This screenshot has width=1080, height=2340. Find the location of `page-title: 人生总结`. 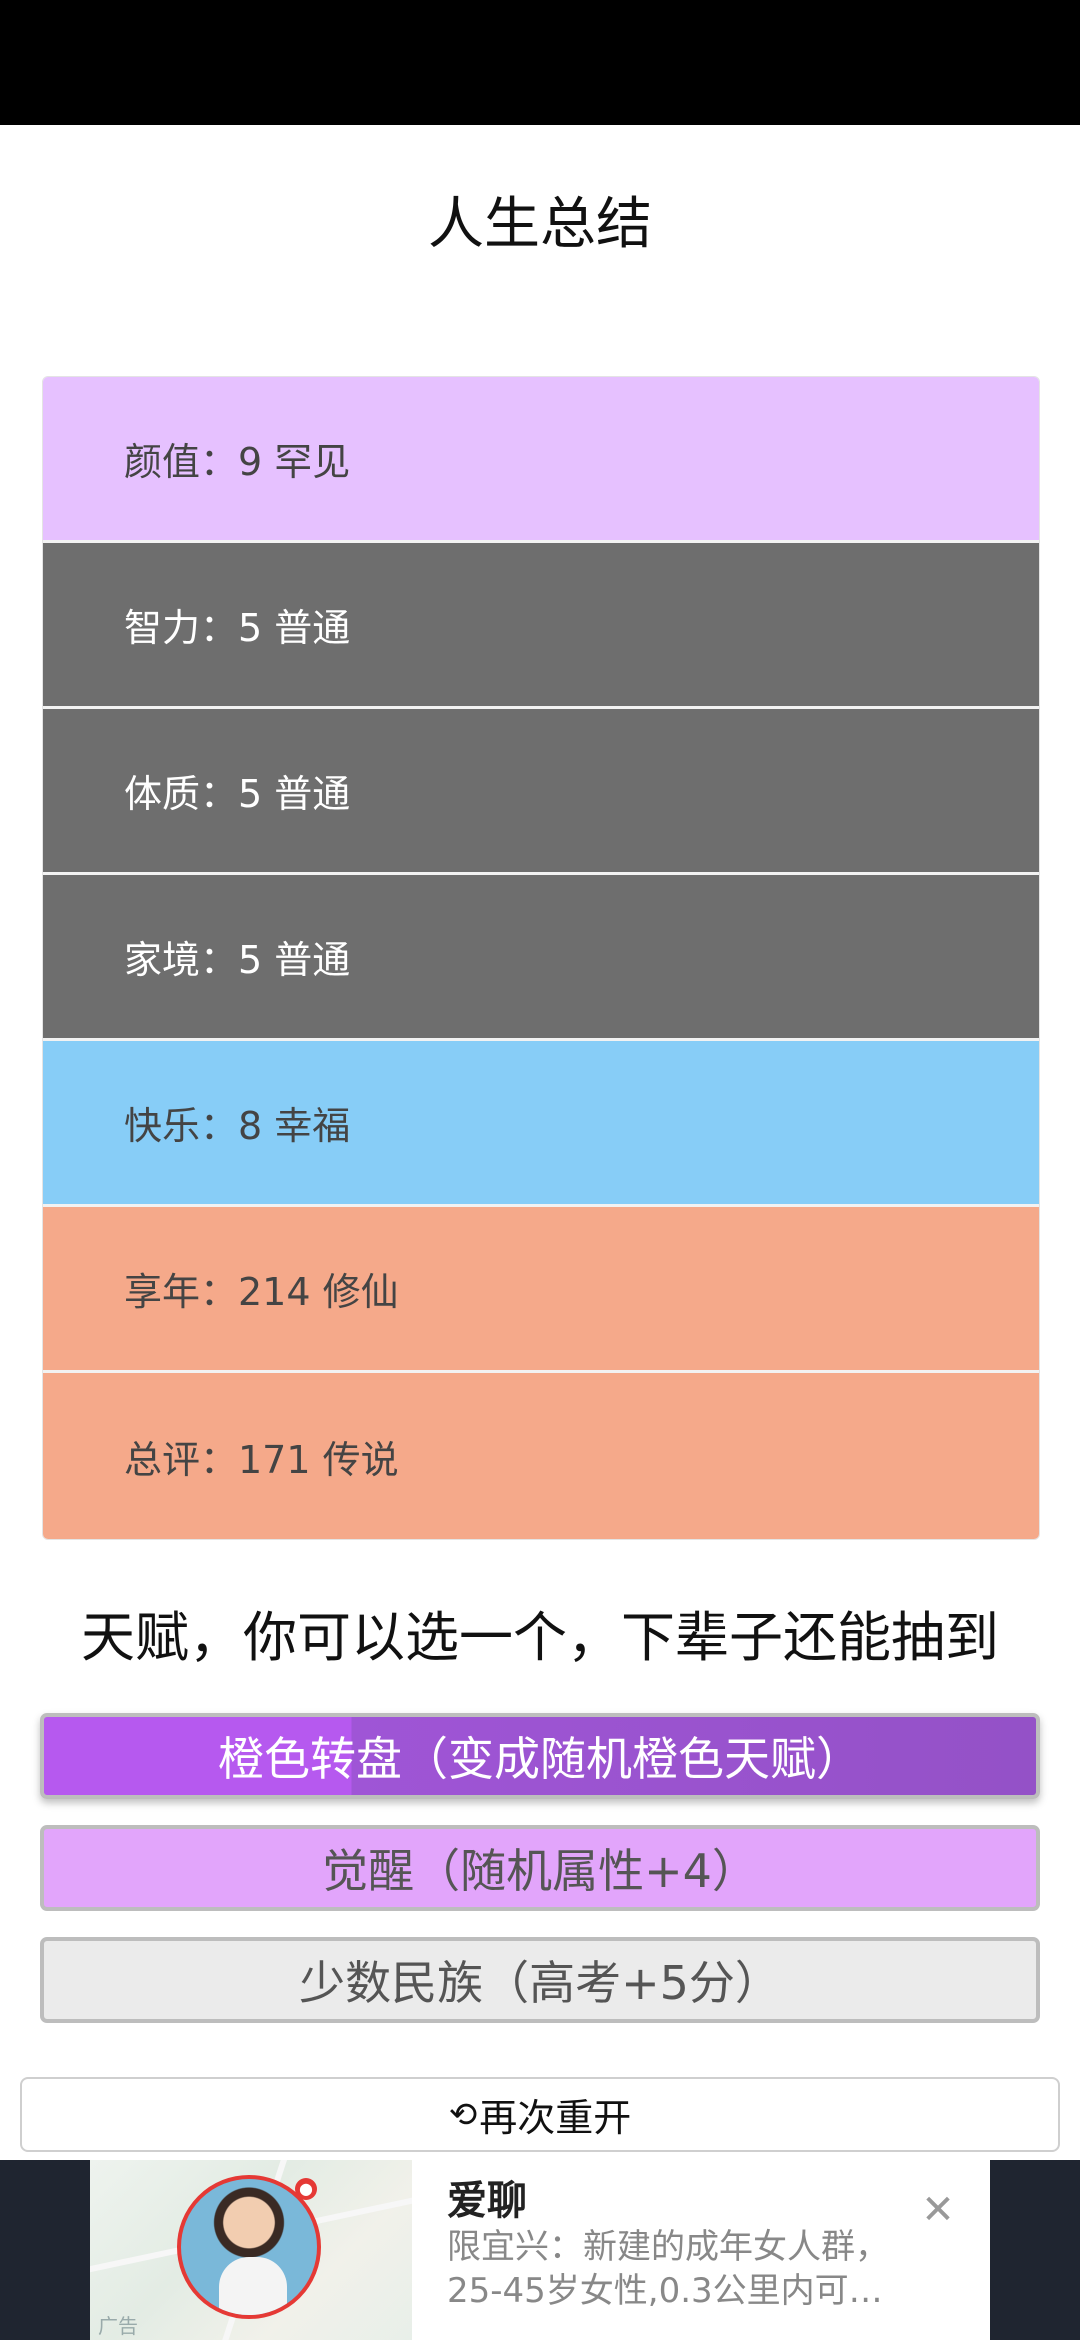

page-title: 人生总结 is located at coordinates (540, 224).